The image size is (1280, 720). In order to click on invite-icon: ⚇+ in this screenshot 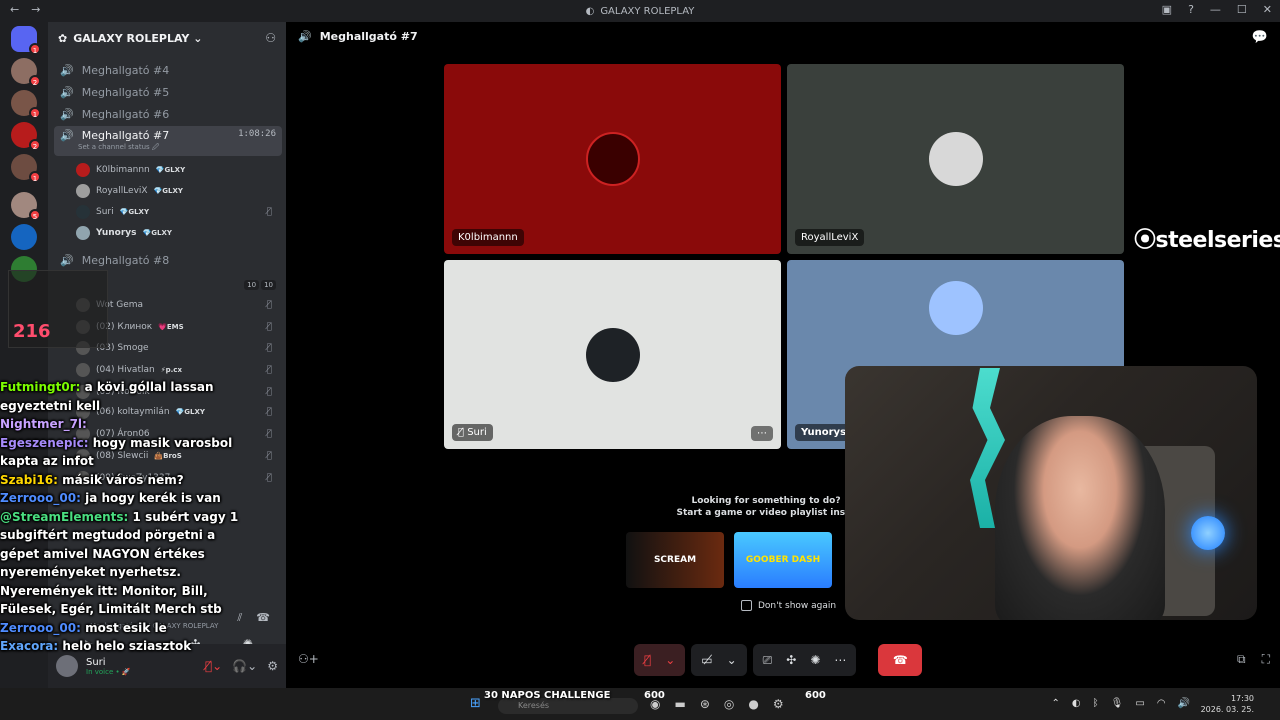, I will do `click(308, 659)`.